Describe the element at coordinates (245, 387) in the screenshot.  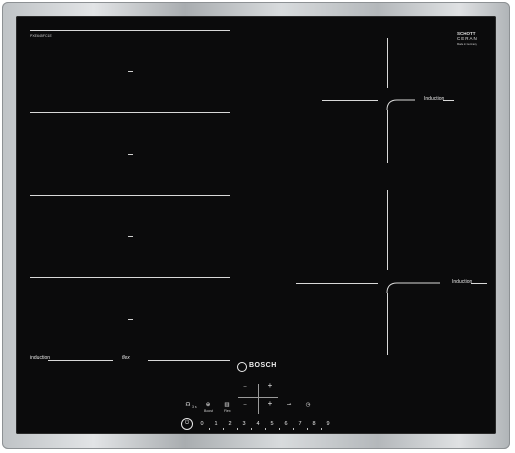
I see `minus-top-button: –` at that location.